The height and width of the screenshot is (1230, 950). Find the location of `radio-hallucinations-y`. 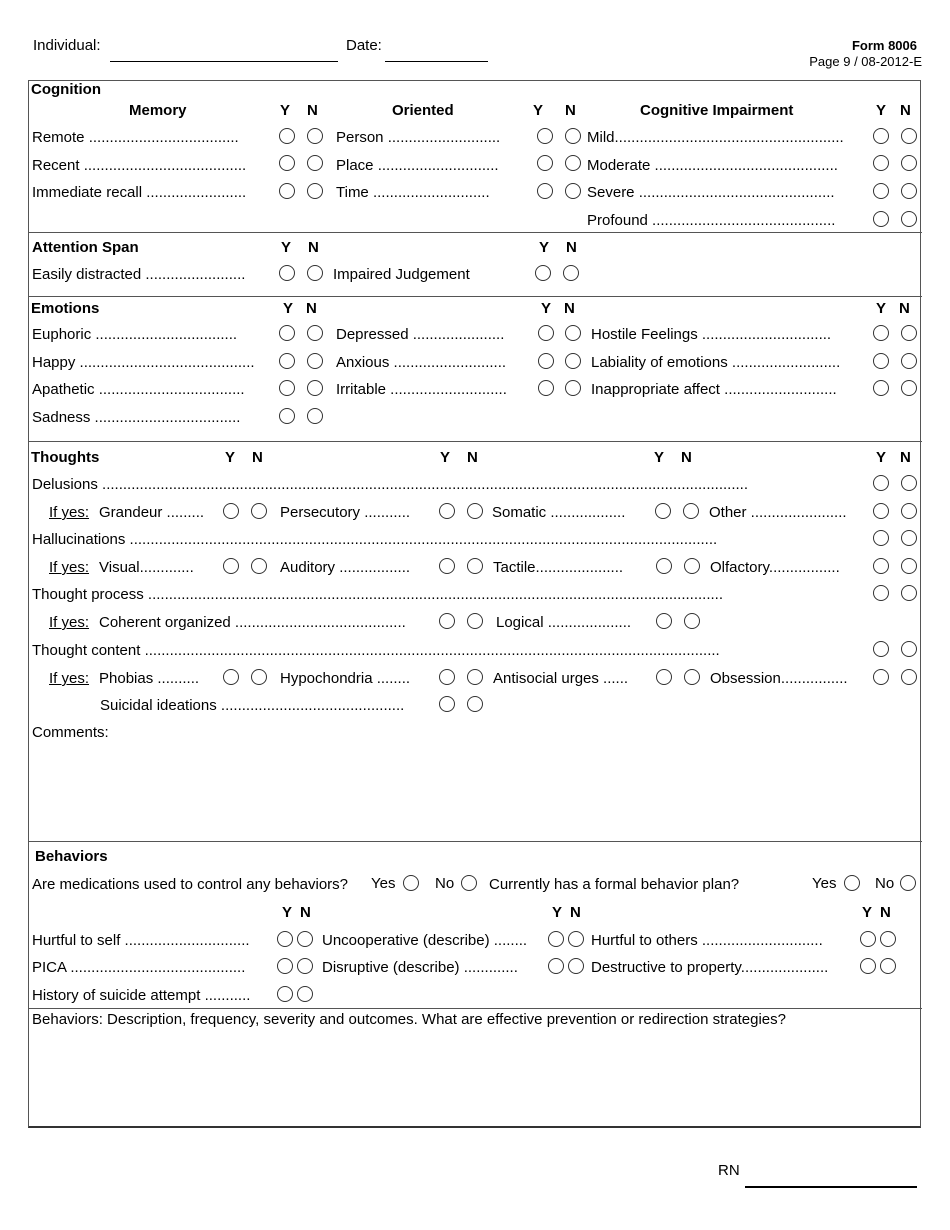

radio-hallucinations-y is located at coordinates (881, 538).